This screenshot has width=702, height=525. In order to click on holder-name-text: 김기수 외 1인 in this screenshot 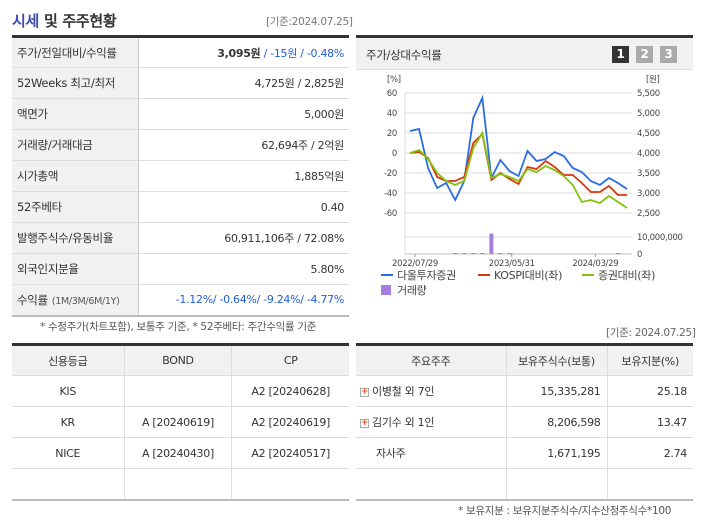, I will do `click(403, 422)`.